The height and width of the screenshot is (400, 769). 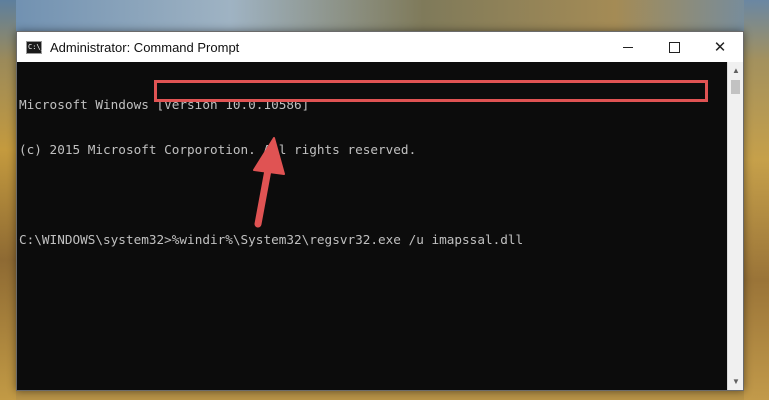 I want to click on minimize-icon, so click(x=628, y=47).